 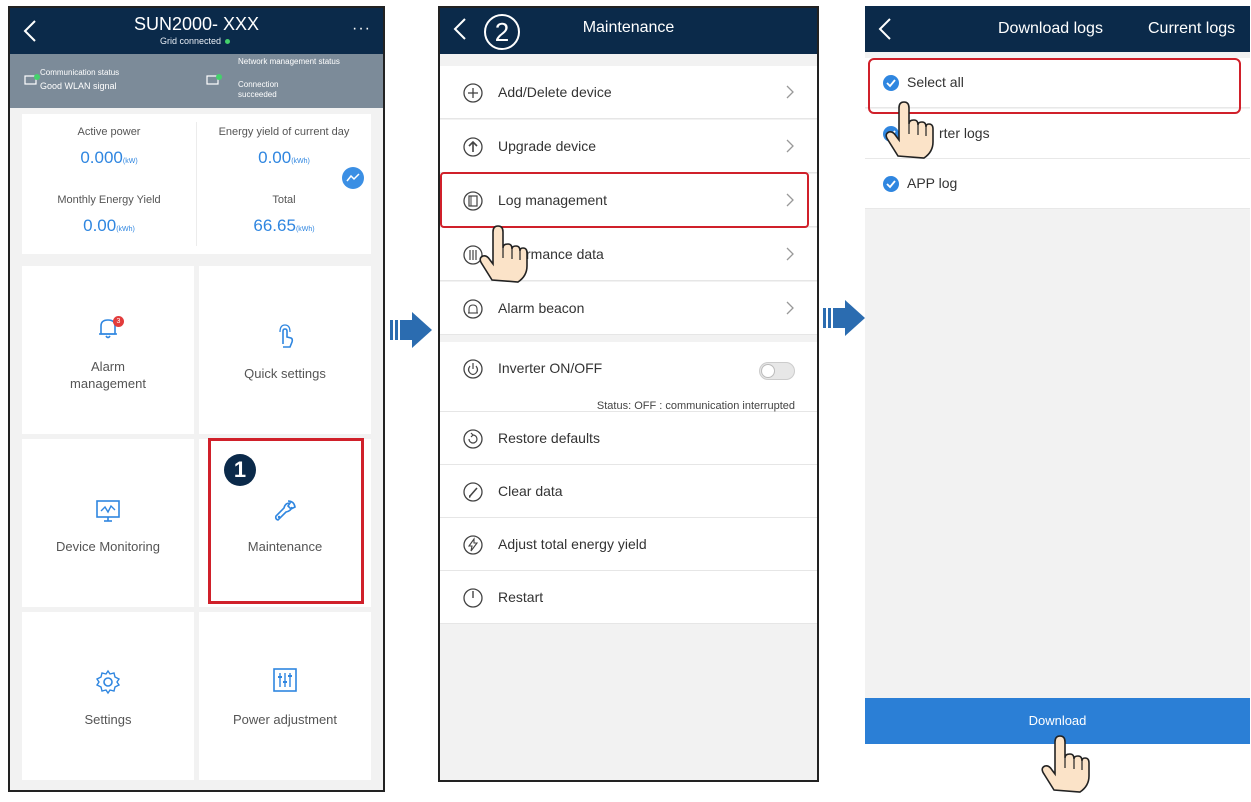 What do you see at coordinates (549, 438) in the screenshot?
I see `restore-defaults-label: Restore defaults` at bounding box center [549, 438].